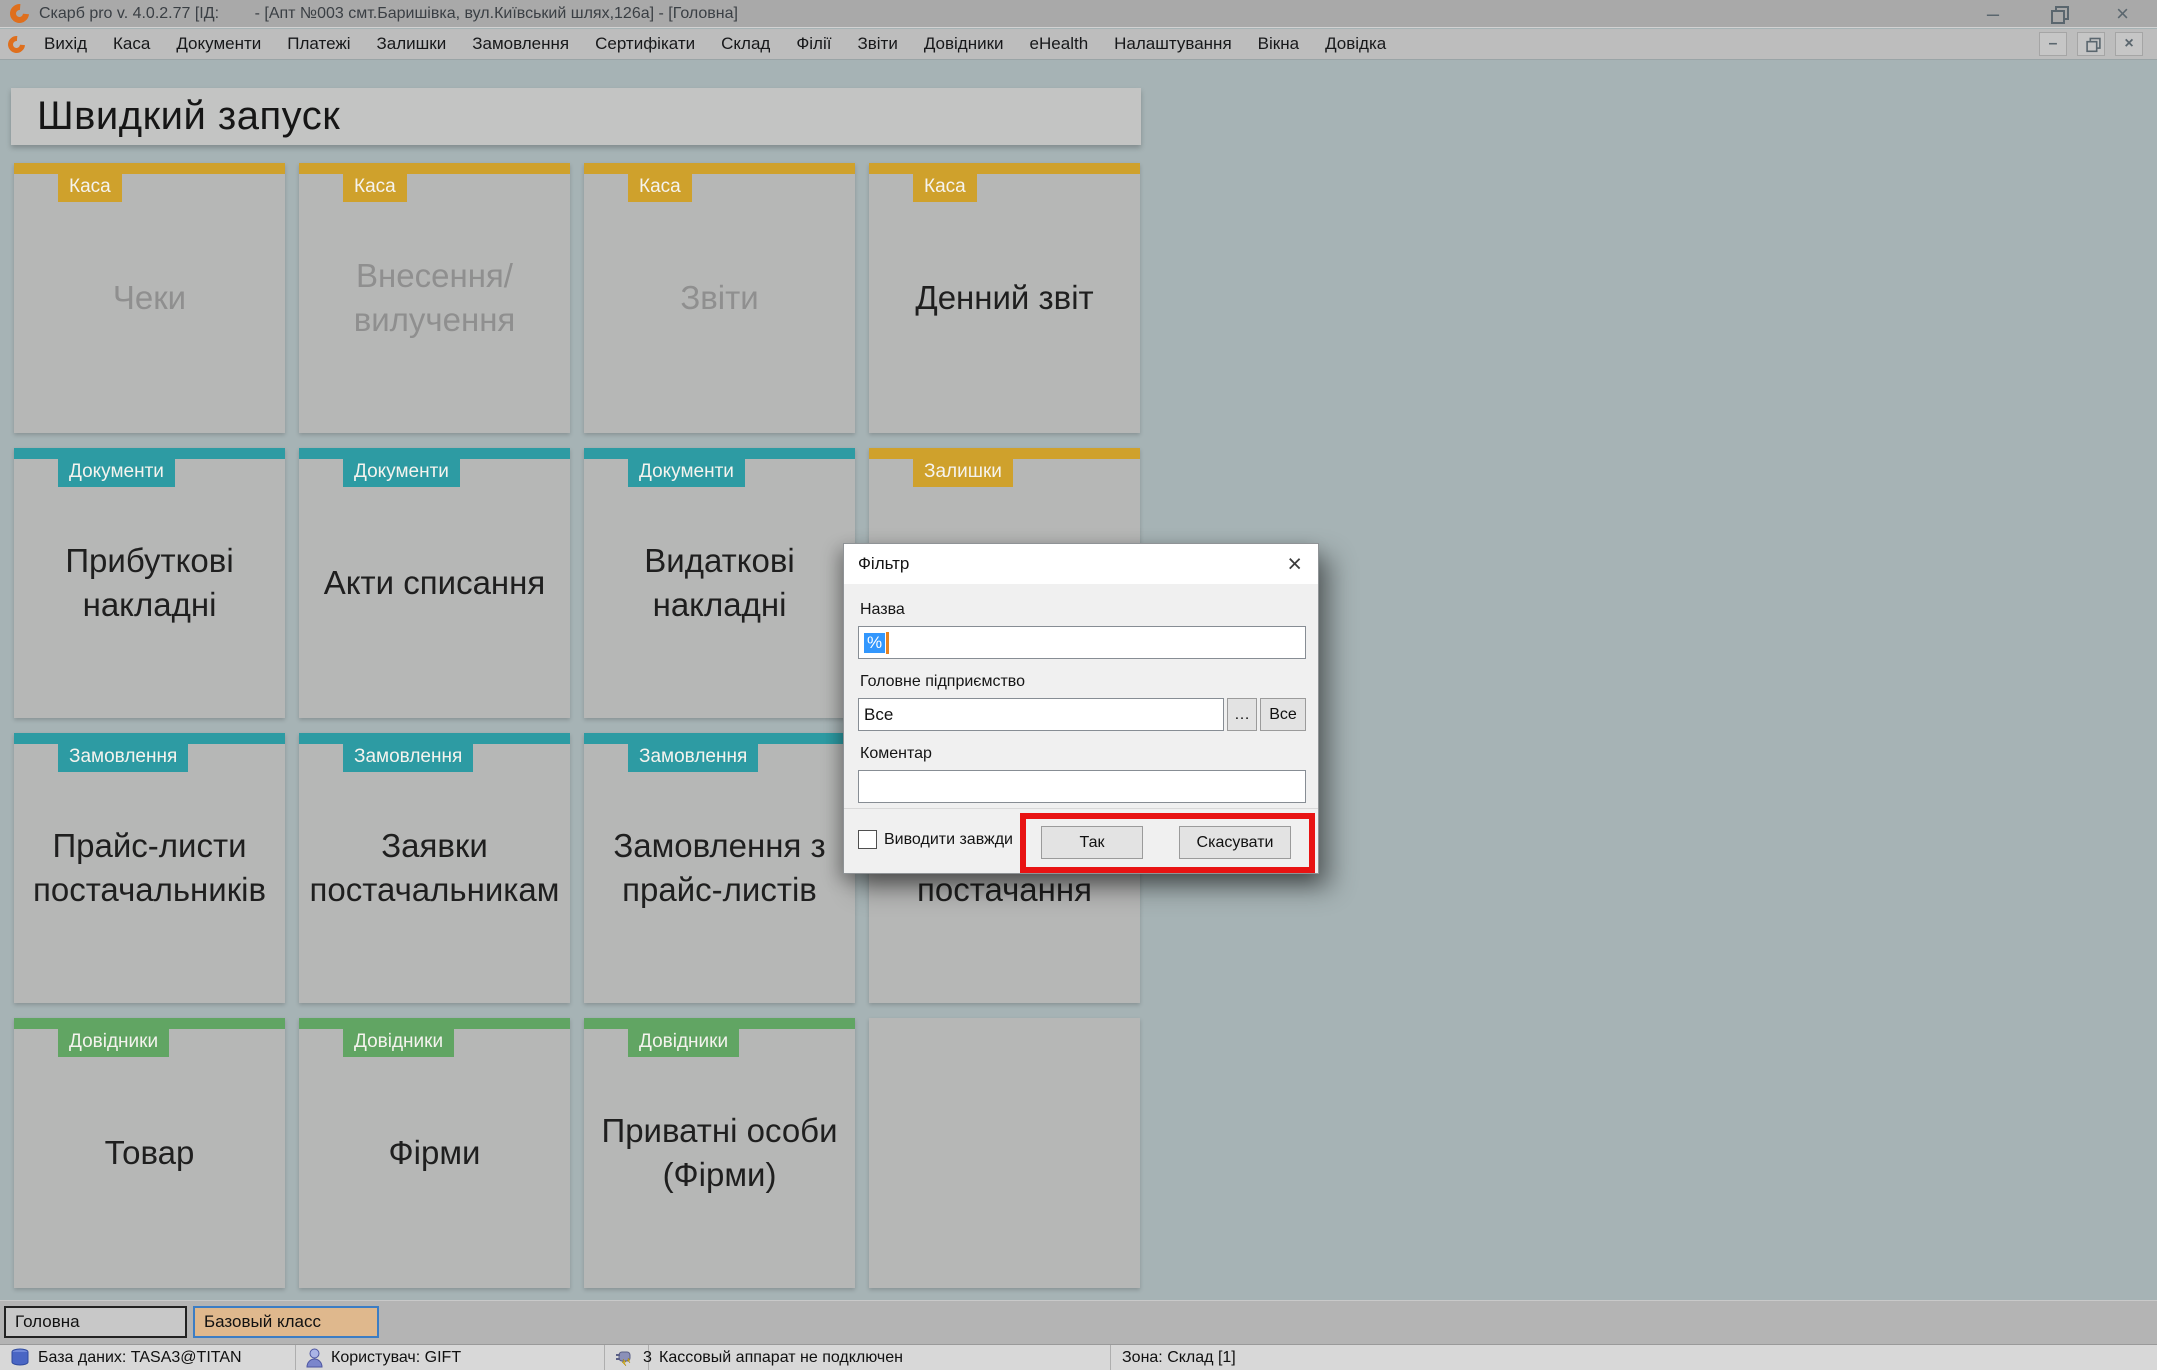 This screenshot has width=2157, height=1370. I want to click on menu-item-2: Документи, so click(218, 44).